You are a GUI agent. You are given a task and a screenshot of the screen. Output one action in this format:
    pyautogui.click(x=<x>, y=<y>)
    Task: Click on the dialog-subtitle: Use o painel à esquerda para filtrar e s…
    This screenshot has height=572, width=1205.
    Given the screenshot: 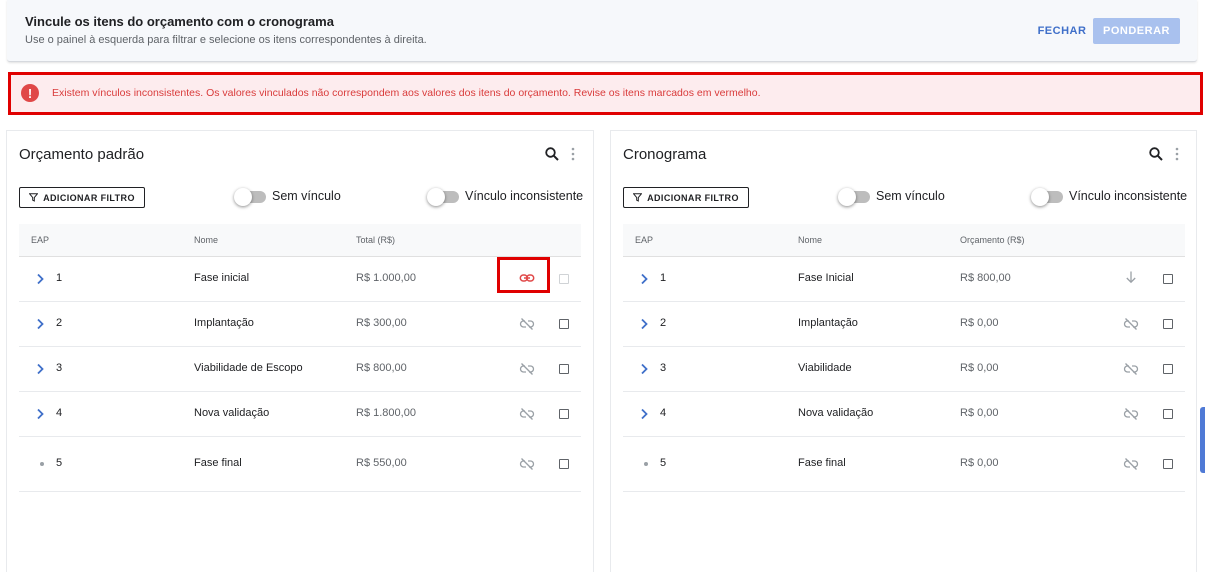 What is the action you would take?
    pyautogui.click(x=226, y=40)
    